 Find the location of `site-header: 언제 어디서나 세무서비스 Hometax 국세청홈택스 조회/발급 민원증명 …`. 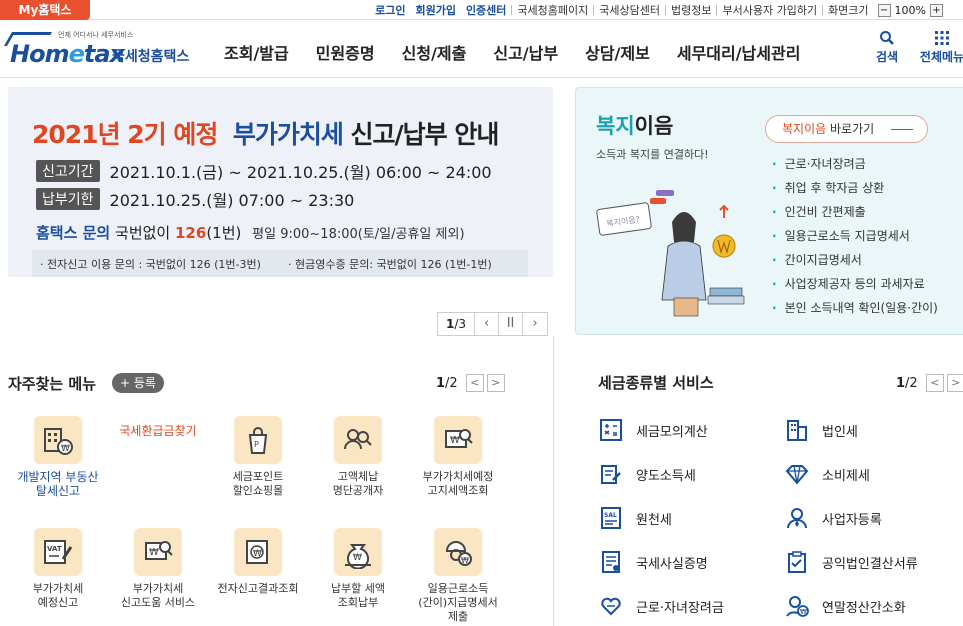

site-header: 언제 어디서나 세무서비스 Hometax 국세청홈택스 조회/발급 민원증명 … is located at coordinates (481, 49).